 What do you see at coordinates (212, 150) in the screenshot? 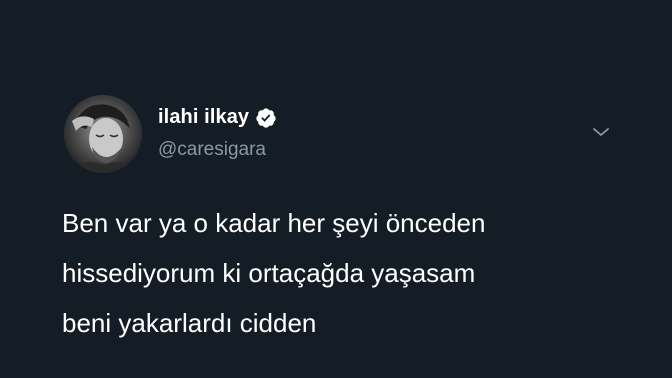
I see `user-handle: @caresigara` at bounding box center [212, 150].